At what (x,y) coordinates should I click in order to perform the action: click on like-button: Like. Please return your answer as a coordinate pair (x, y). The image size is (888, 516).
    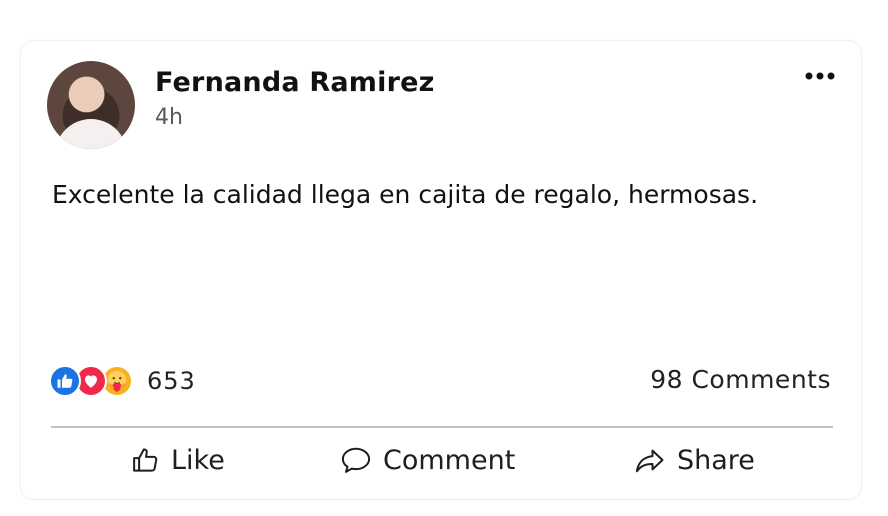
    Looking at the image, I should click on (178, 460).